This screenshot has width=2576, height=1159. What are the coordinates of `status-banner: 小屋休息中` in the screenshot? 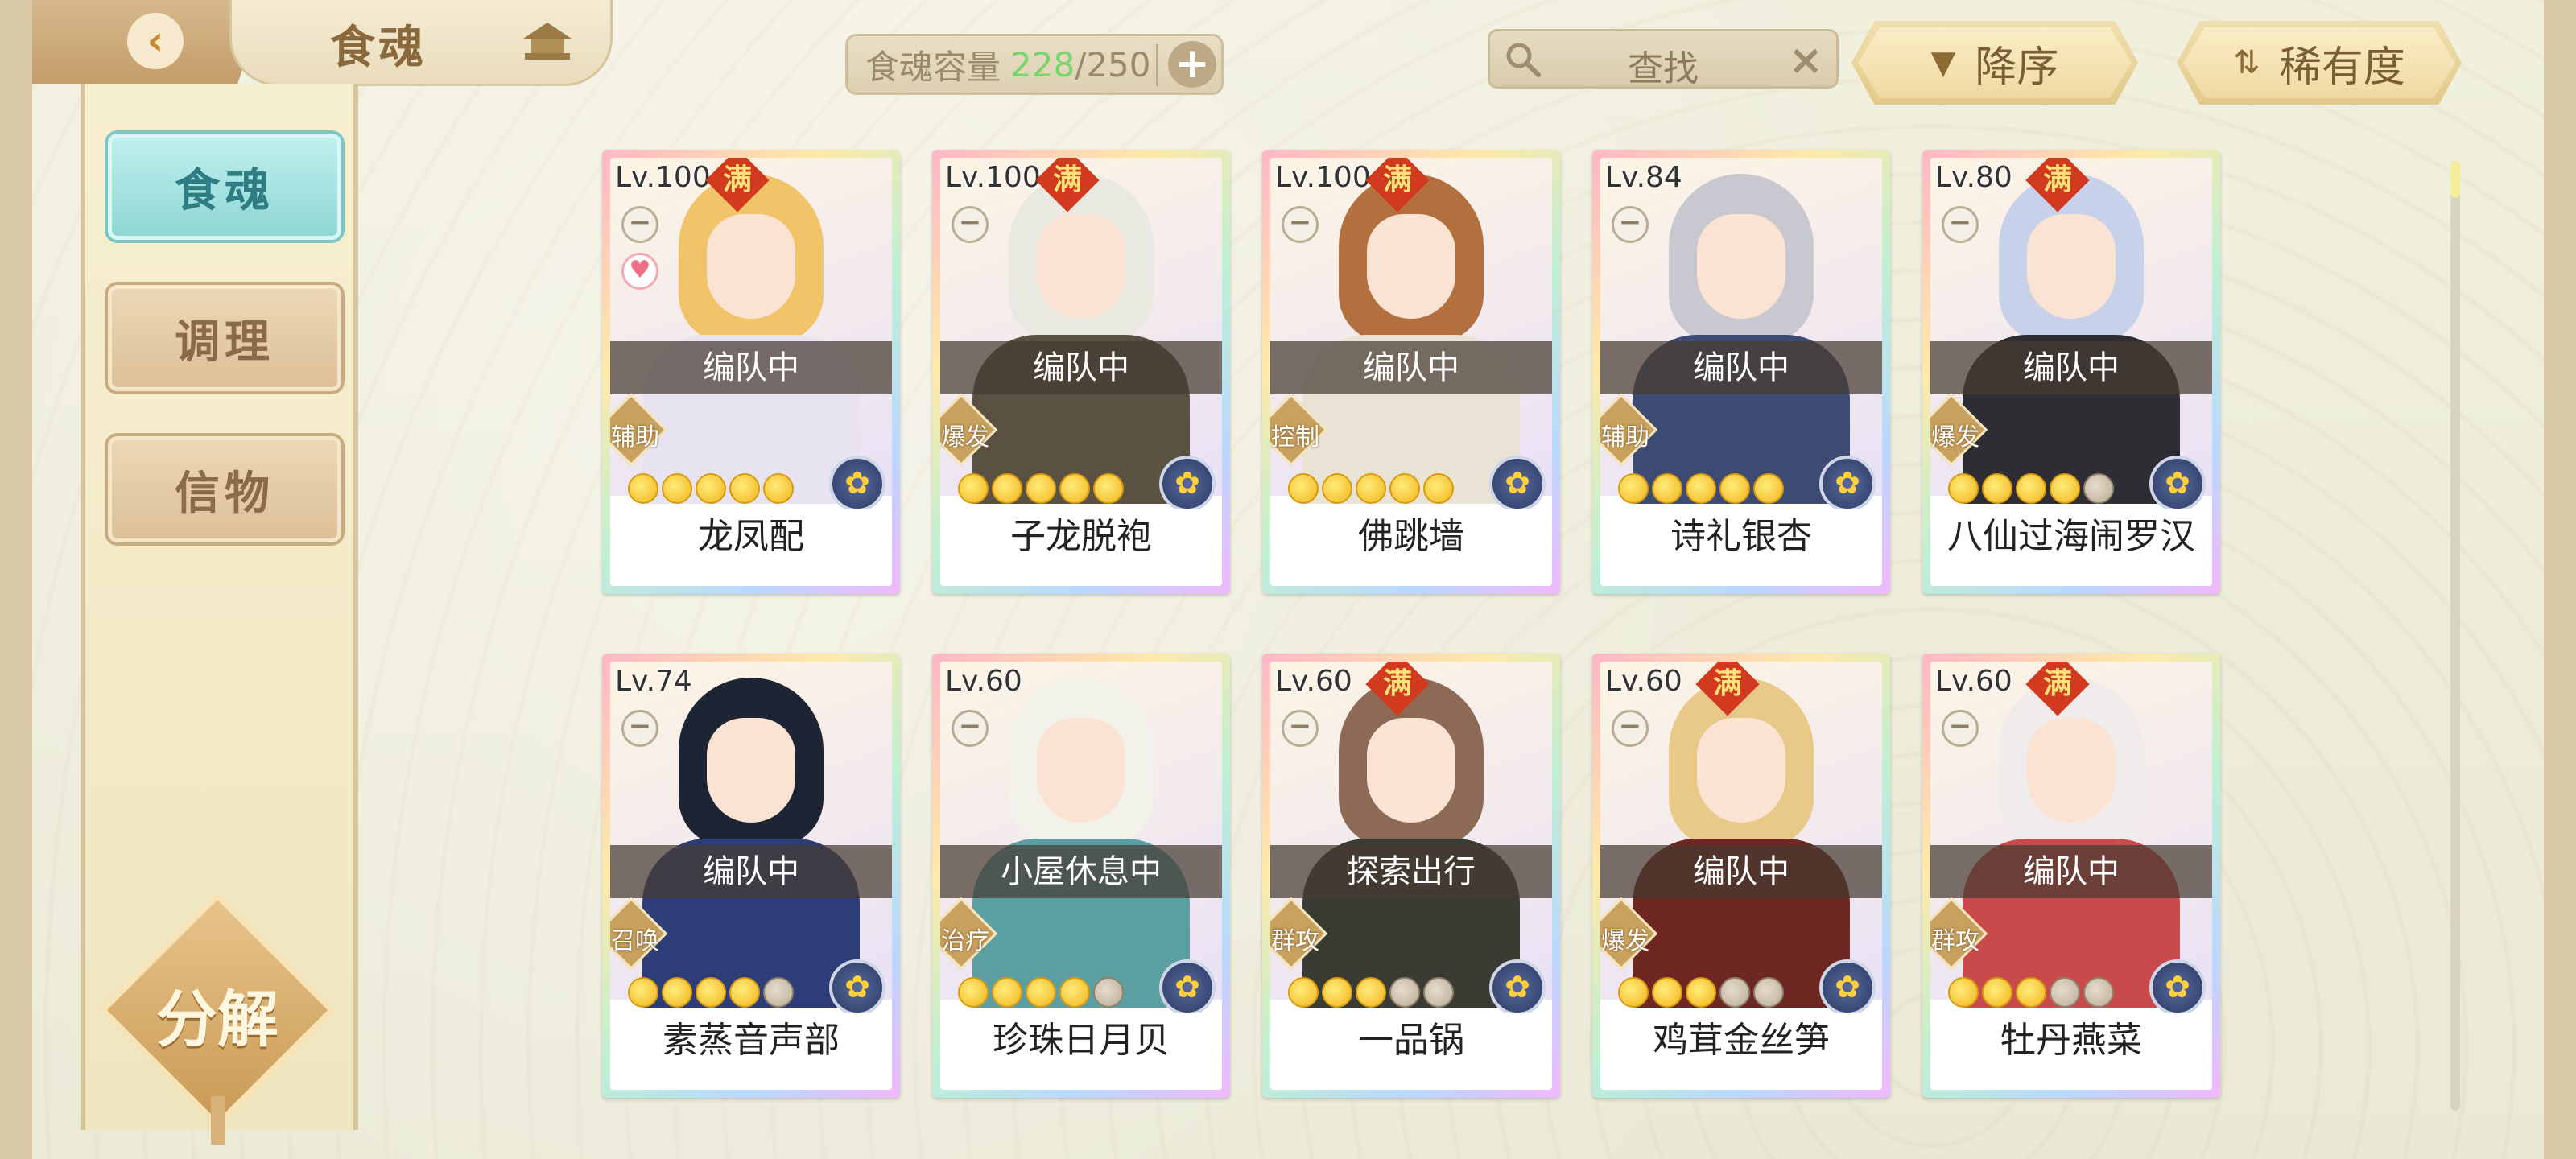 It's located at (1081, 871).